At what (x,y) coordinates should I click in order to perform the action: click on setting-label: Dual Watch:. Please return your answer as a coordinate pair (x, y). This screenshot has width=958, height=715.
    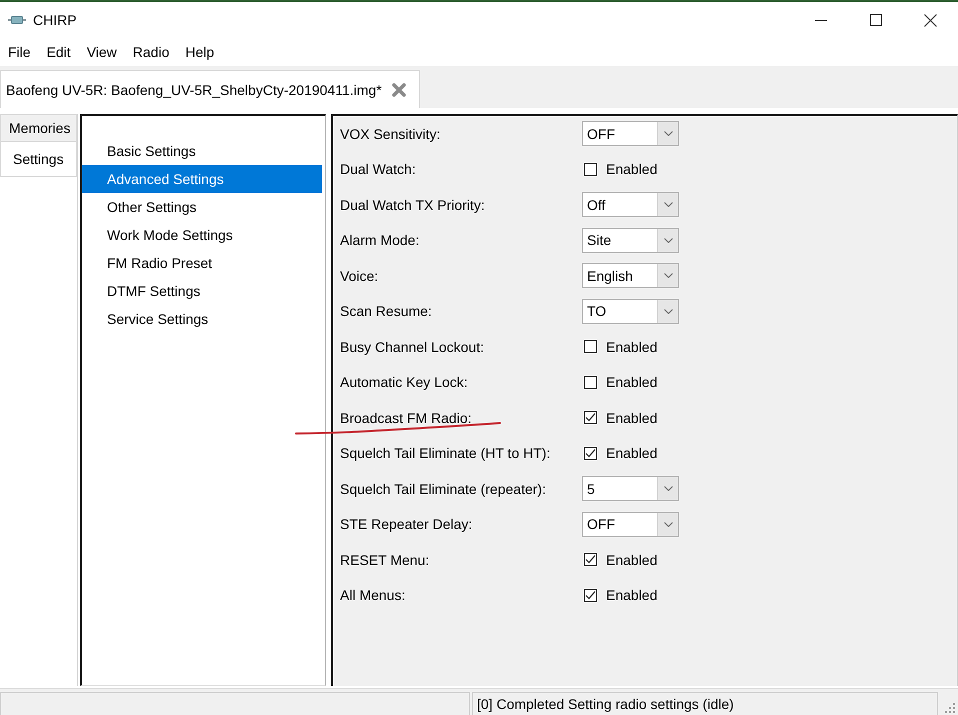
    Looking at the image, I should click on (378, 169).